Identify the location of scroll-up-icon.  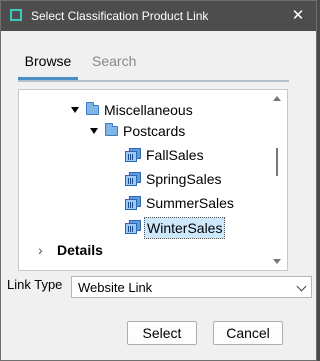
(277, 98).